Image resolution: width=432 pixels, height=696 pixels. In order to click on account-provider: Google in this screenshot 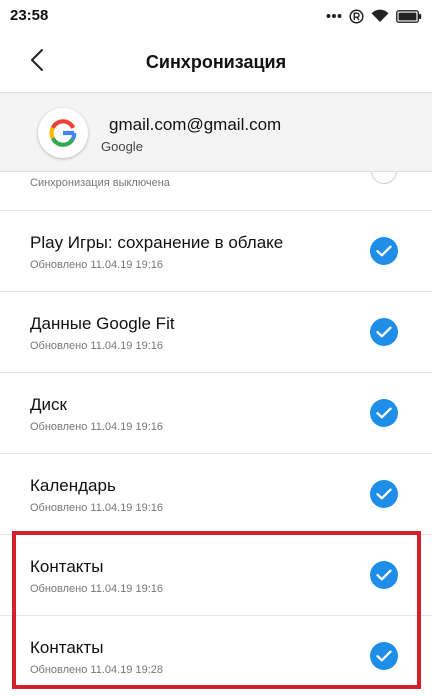, I will do `click(122, 146)`.